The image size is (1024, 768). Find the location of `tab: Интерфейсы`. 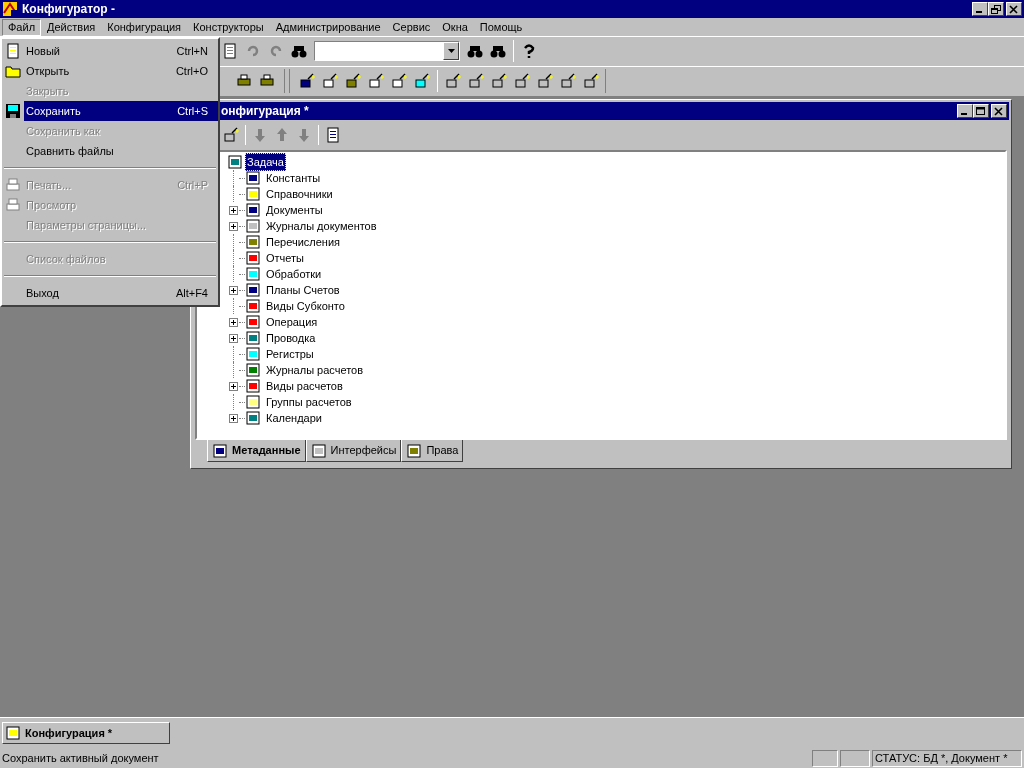

tab: Интерфейсы is located at coordinates (353, 451).